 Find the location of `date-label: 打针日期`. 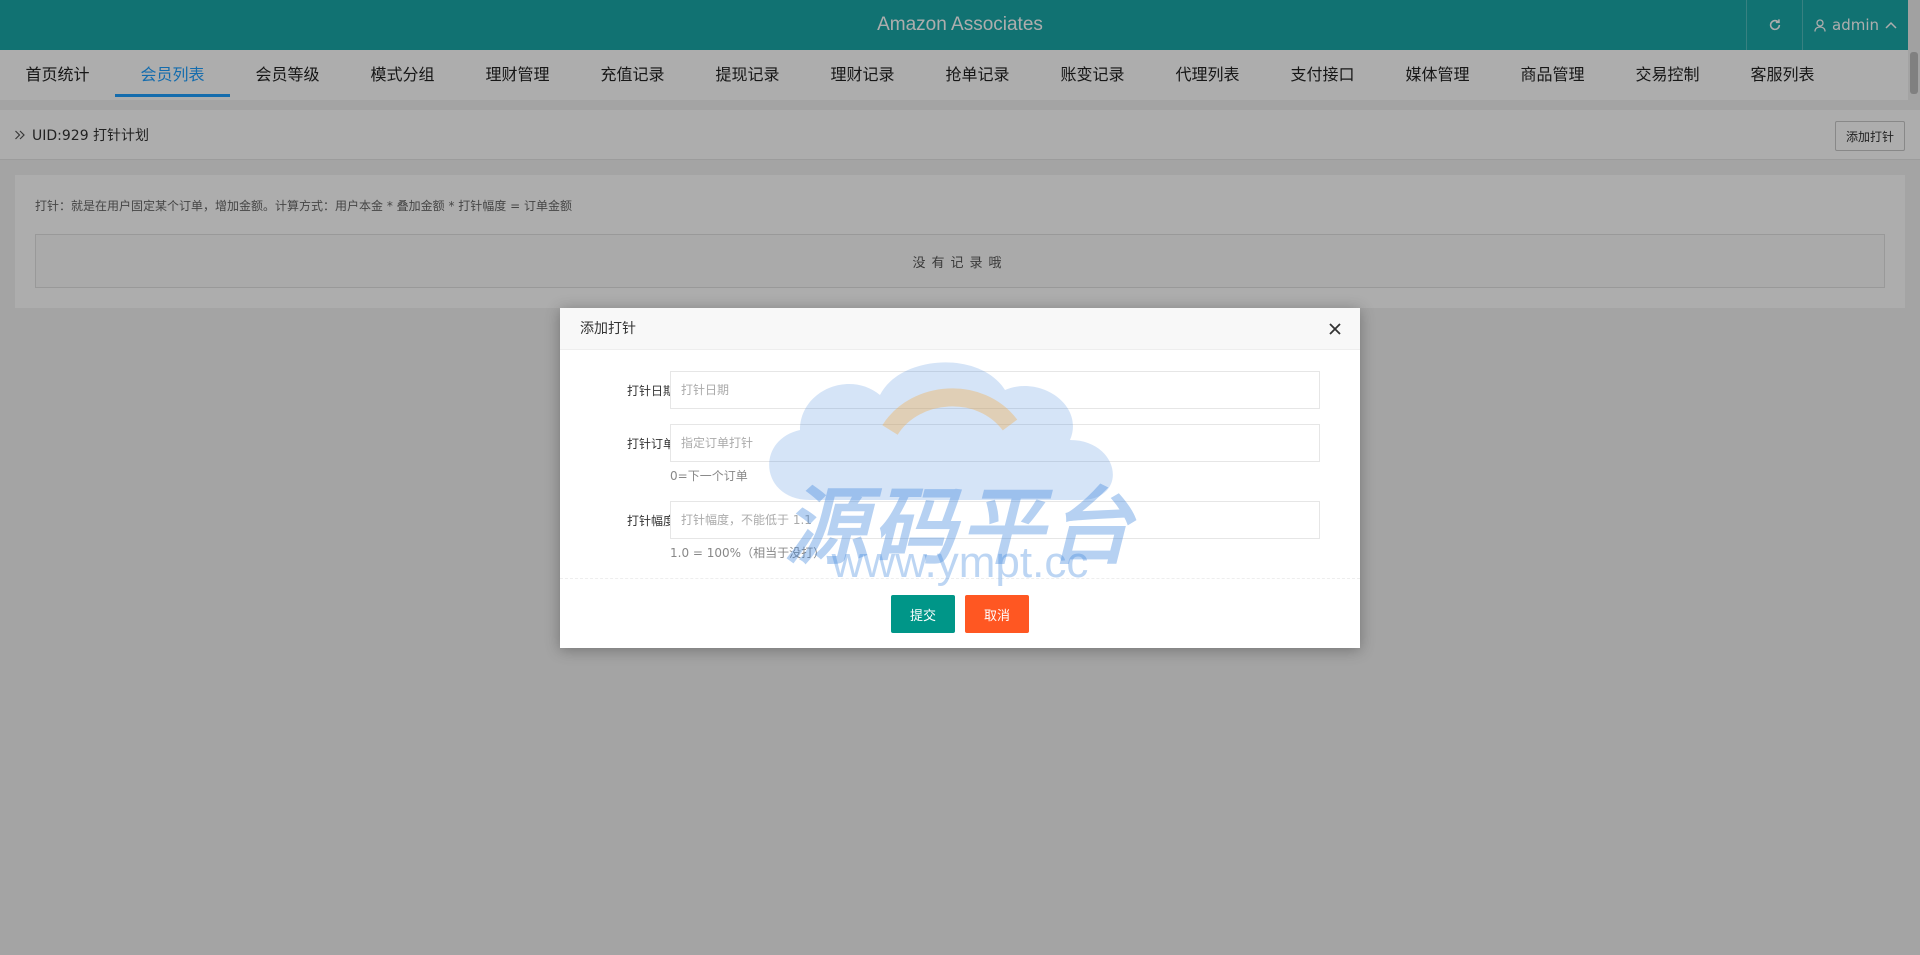

date-label: 打针日期 is located at coordinates (650, 391).